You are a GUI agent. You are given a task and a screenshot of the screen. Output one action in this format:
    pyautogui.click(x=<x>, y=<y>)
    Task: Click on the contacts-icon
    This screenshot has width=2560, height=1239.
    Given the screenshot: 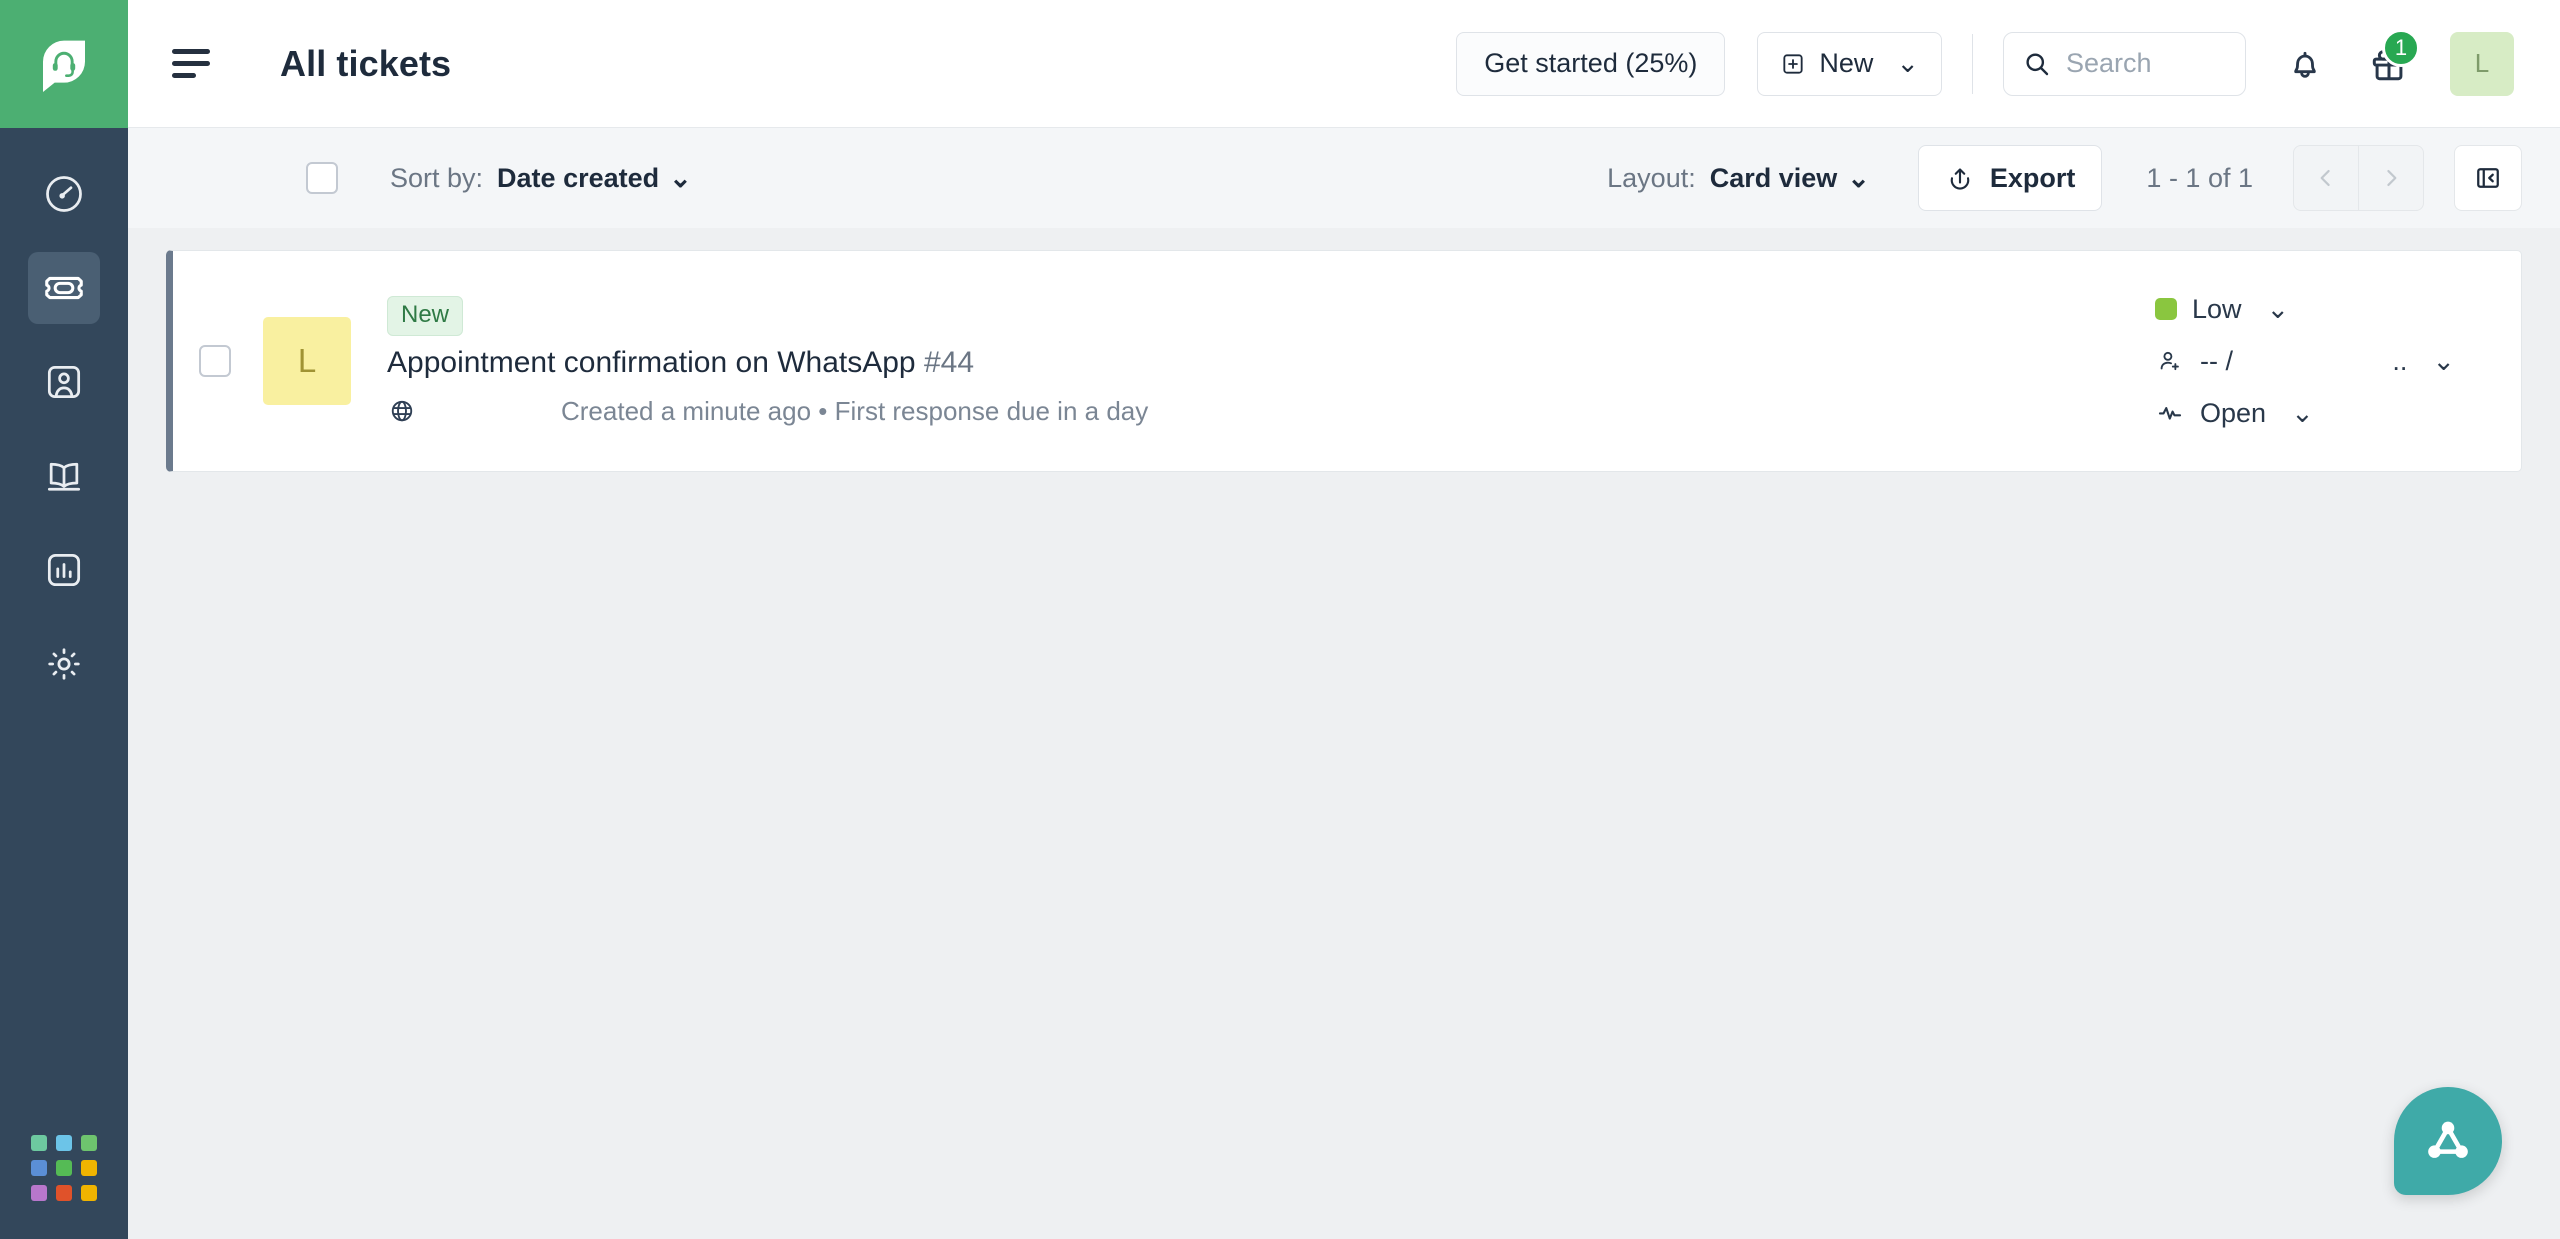 What is the action you would take?
    pyautogui.click(x=64, y=382)
    